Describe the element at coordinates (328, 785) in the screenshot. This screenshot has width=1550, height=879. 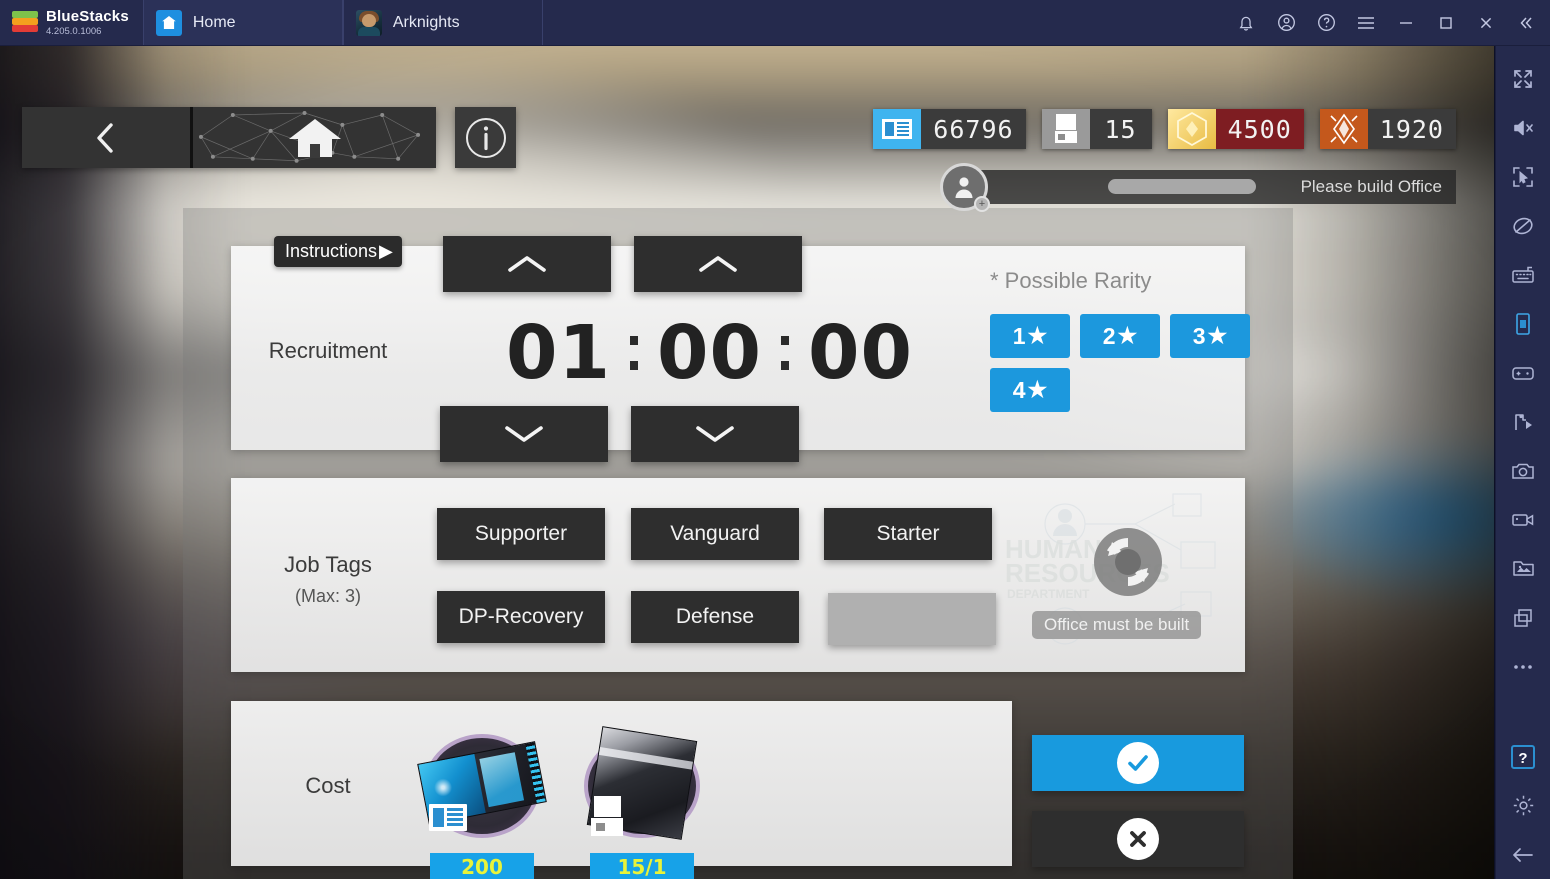
I see `cost-label: Cost` at that location.